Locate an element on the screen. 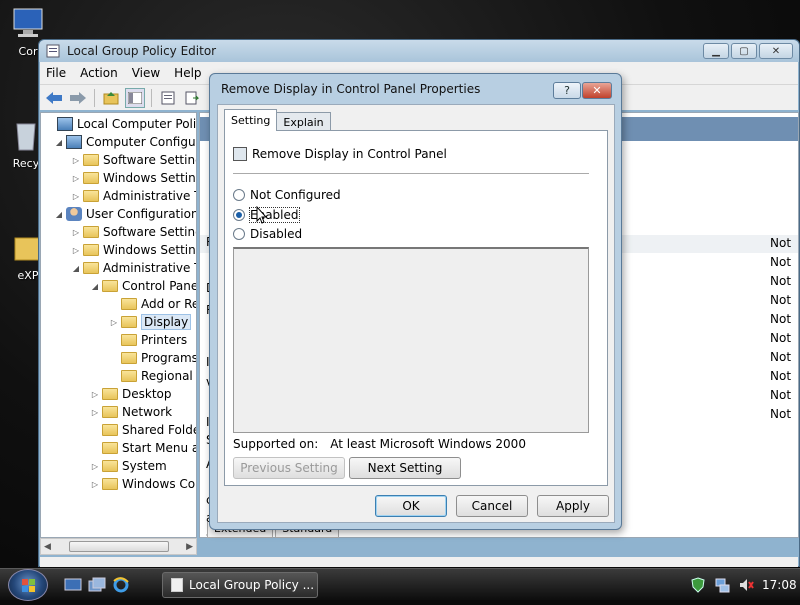 The image size is (800, 605). previous-setting-button: Previous Setting is located at coordinates (289, 468).